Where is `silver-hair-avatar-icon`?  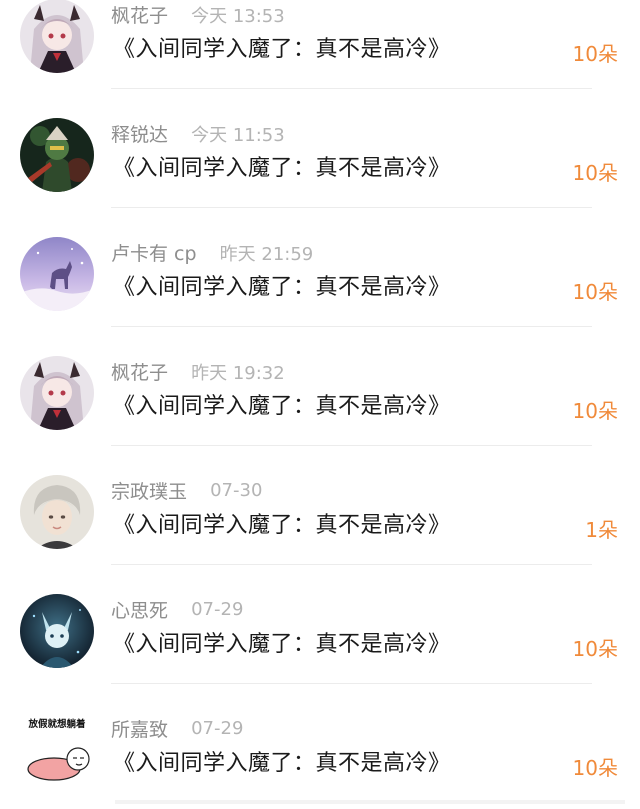 silver-hair-avatar-icon is located at coordinates (57, 512).